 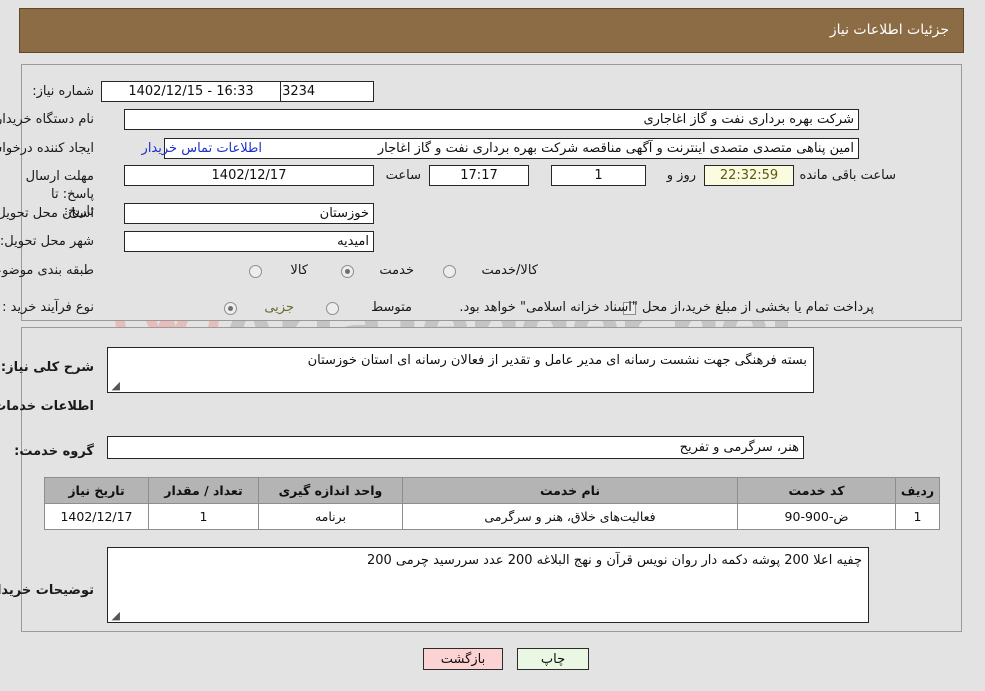 What do you see at coordinates (203, 148) in the screenshot?
I see `buyer-contact-link: اطلاعات تماس خریدار` at bounding box center [203, 148].